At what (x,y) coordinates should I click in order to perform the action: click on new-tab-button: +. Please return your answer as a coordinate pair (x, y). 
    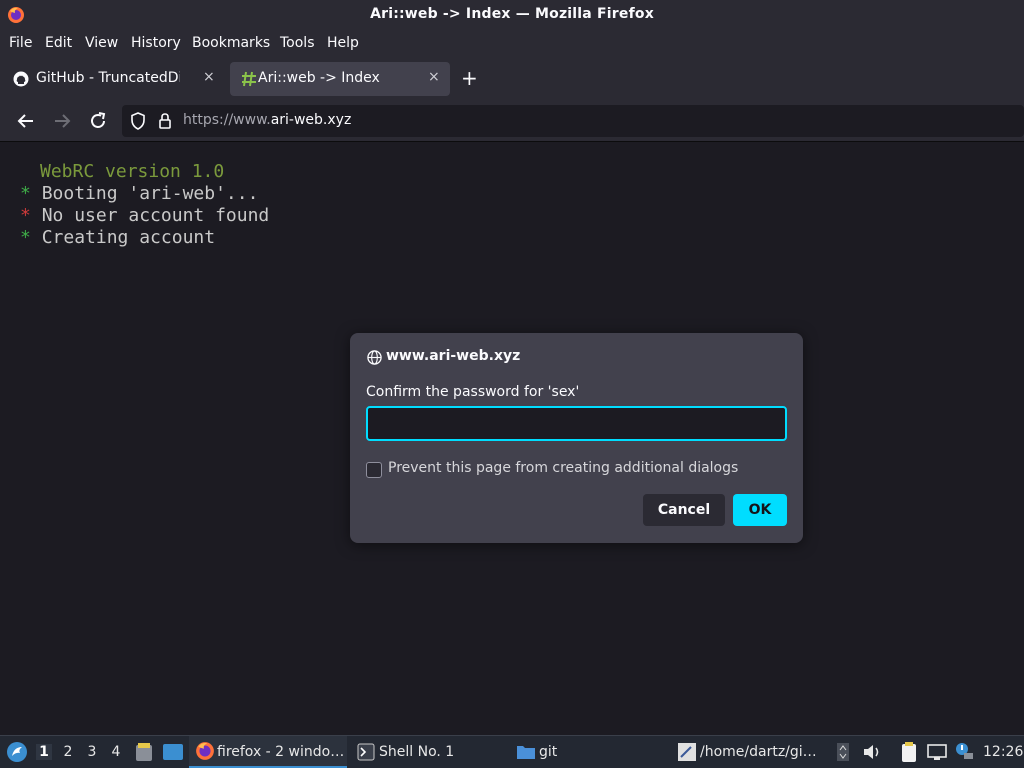
    Looking at the image, I should click on (469, 78).